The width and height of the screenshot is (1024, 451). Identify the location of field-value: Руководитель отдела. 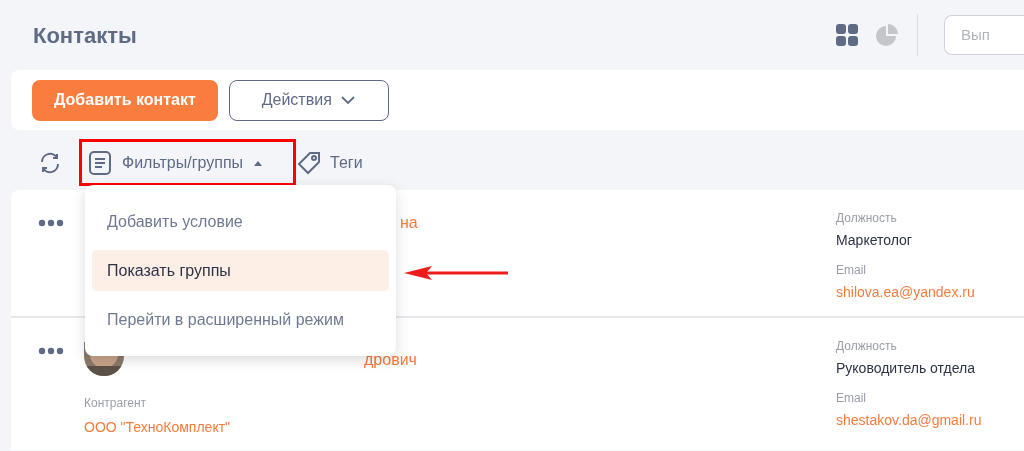
(906, 368).